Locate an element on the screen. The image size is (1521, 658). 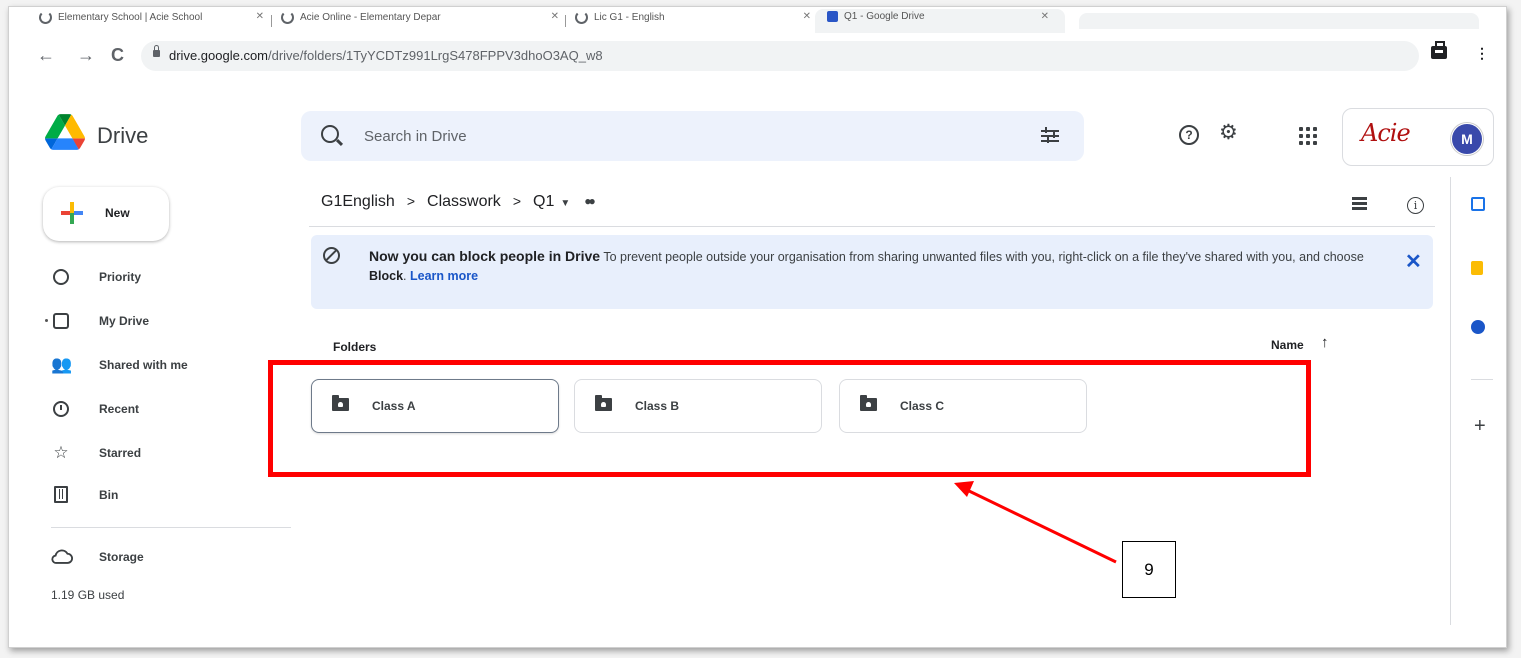
annotation-callout-number: 9 is located at coordinates (1149, 569).